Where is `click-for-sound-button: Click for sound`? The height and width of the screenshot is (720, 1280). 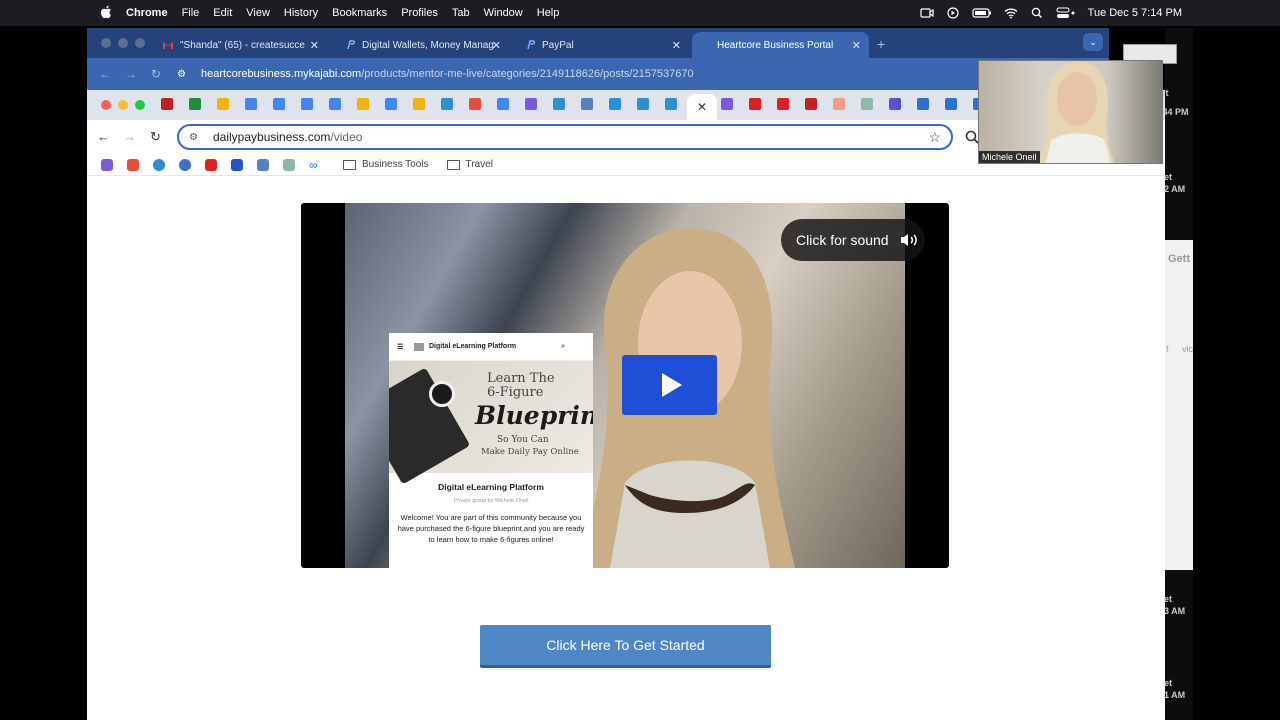
click-for-sound-button: Click for sound is located at coordinates (853, 240).